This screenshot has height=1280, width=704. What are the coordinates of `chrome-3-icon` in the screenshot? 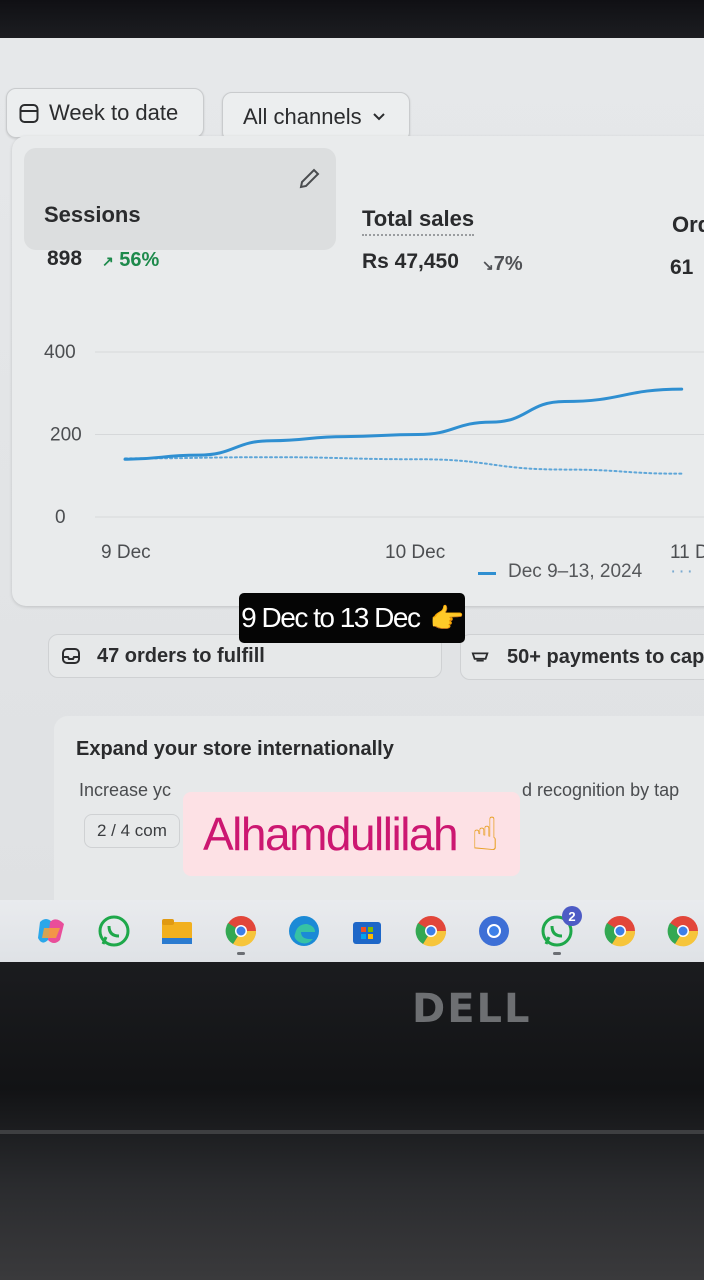 It's located at (620, 931).